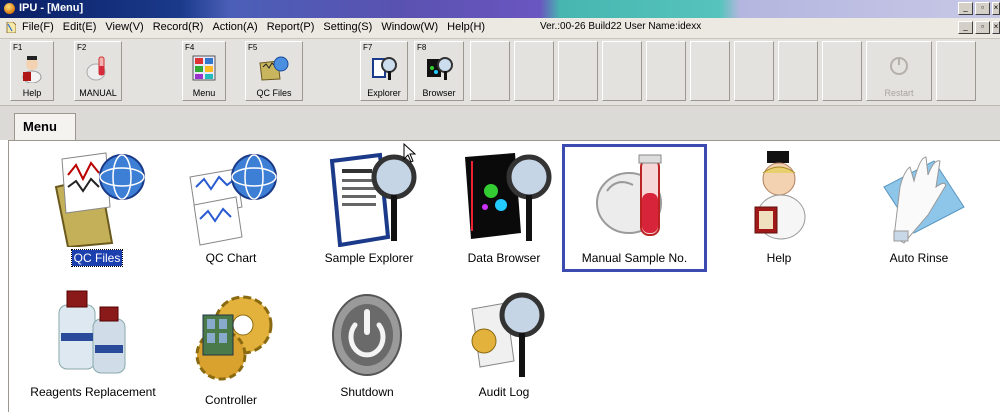  I want to click on menu-report: Report(P), so click(291, 27).